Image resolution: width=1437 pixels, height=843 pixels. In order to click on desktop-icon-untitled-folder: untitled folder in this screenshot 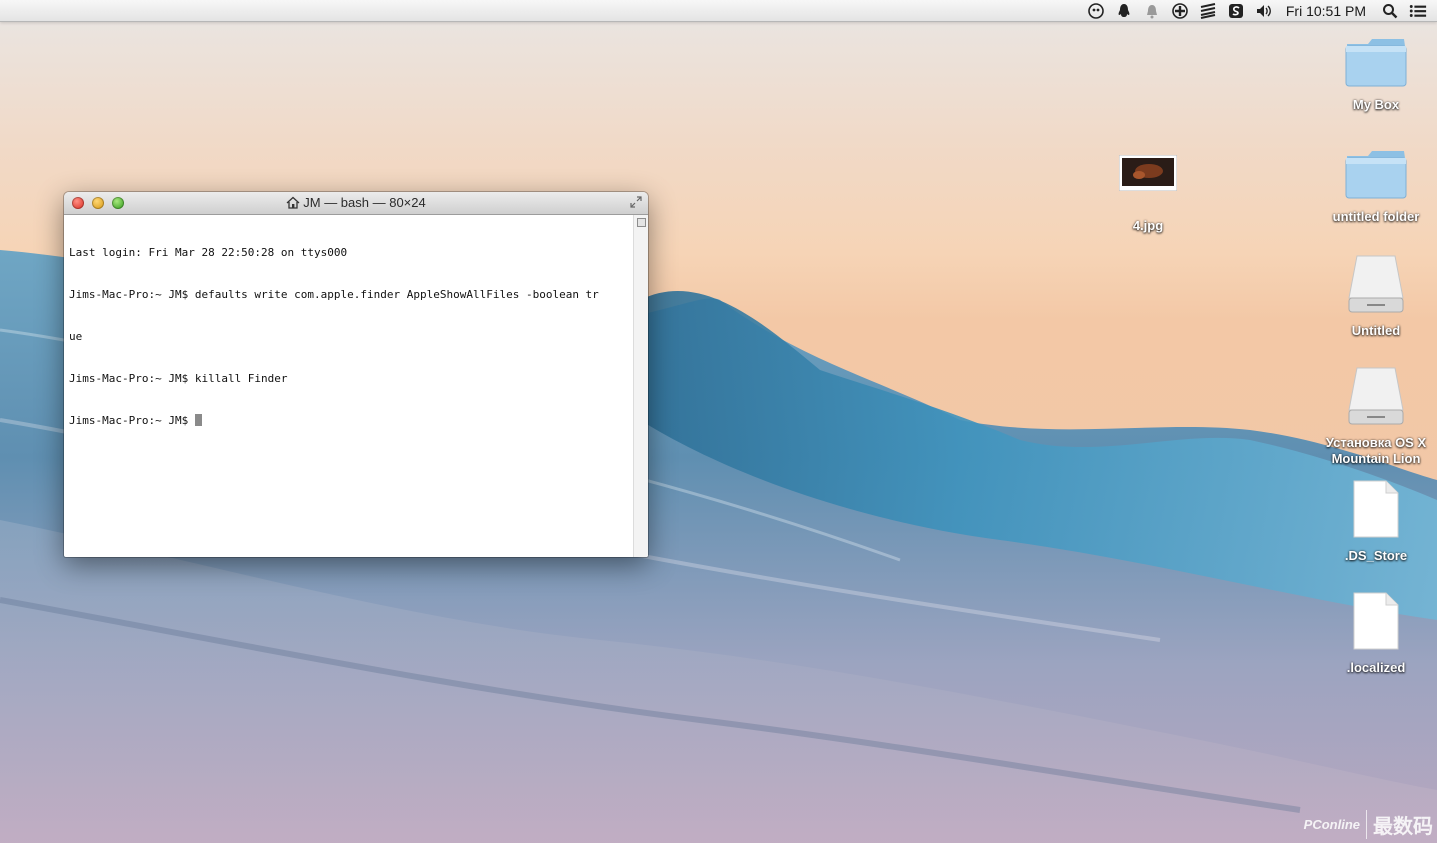, I will do `click(1376, 186)`.